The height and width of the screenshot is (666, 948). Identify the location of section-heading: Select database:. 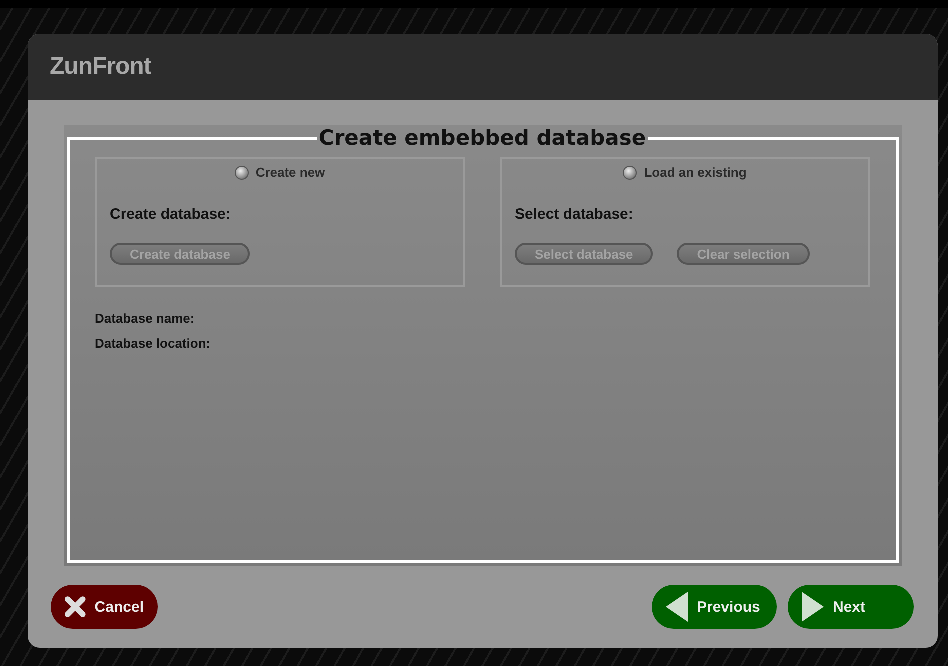
(574, 214).